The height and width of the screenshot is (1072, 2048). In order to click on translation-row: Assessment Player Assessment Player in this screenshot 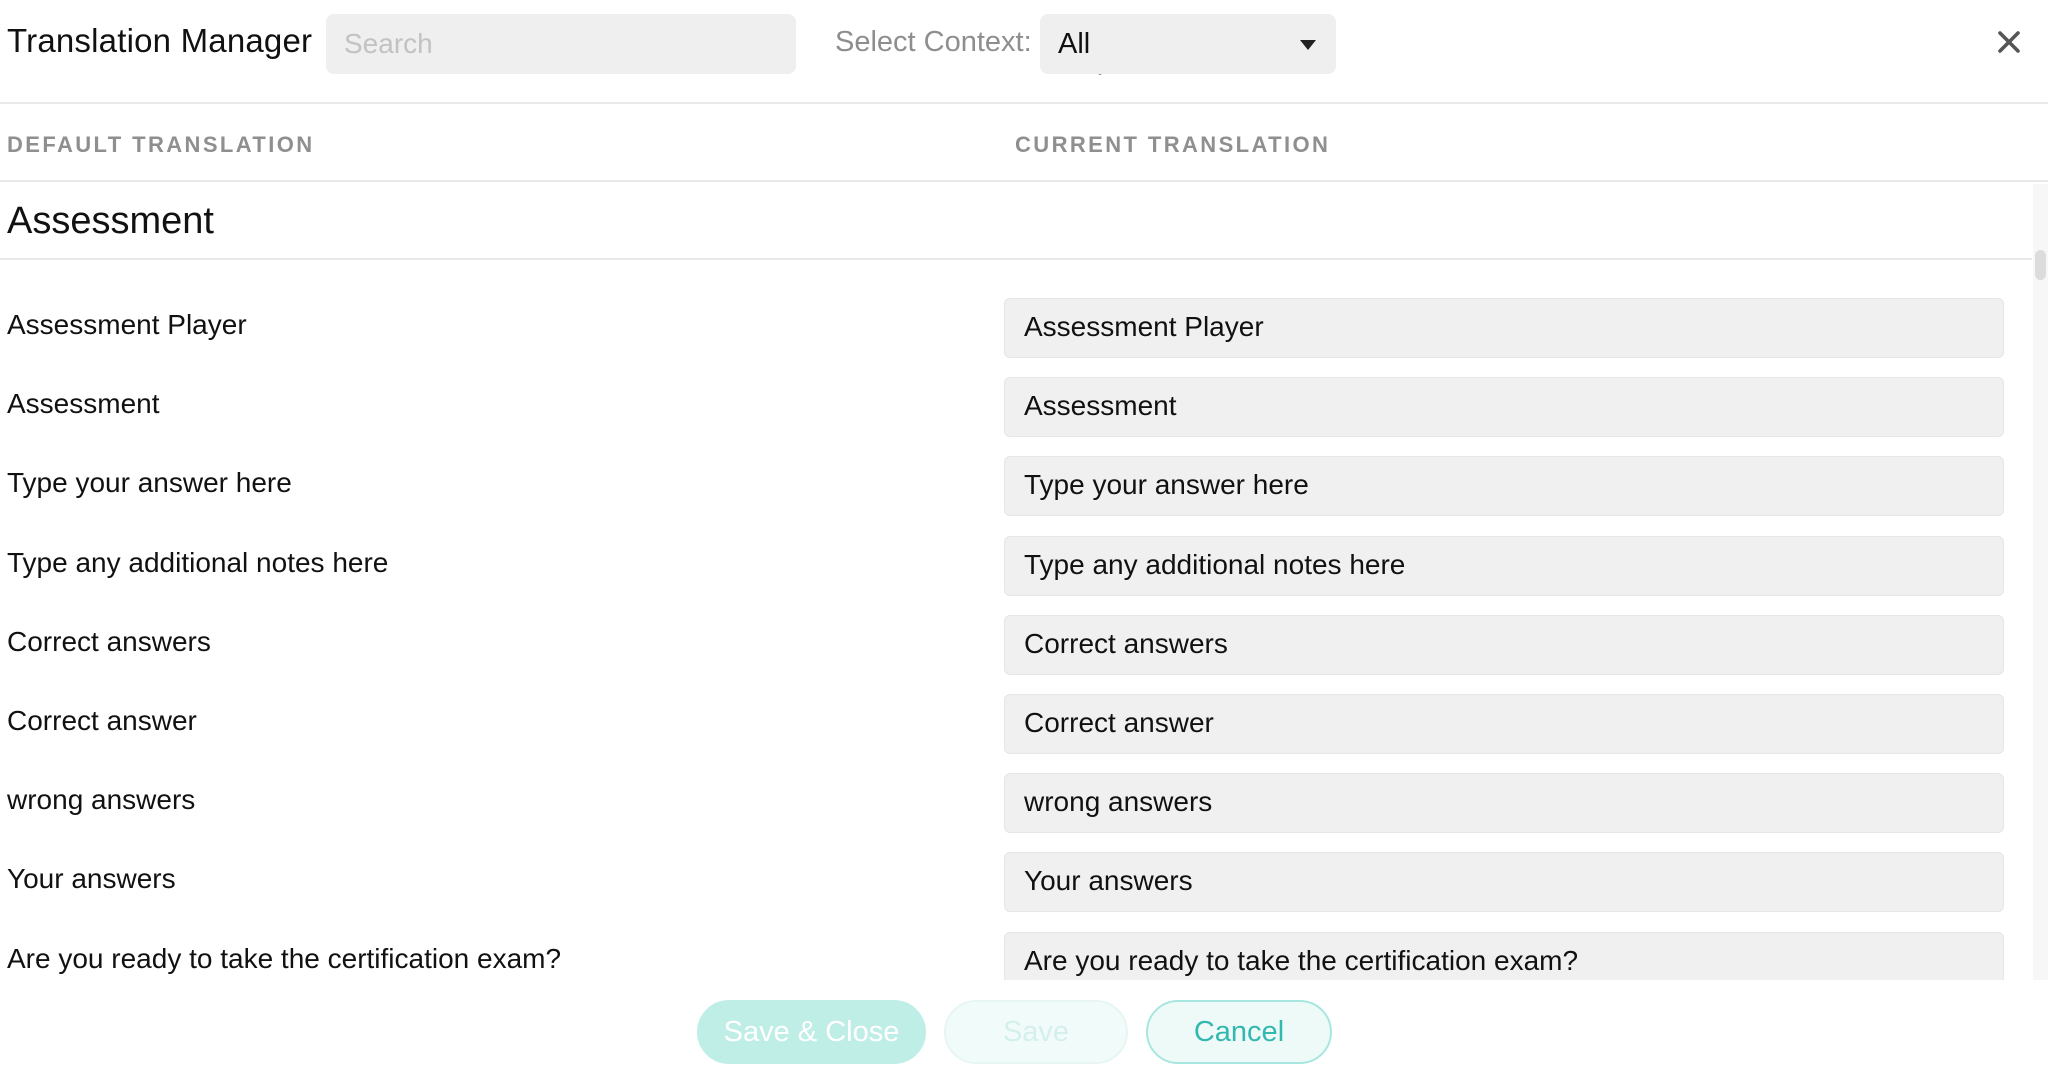, I will do `click(1016, 337)`.